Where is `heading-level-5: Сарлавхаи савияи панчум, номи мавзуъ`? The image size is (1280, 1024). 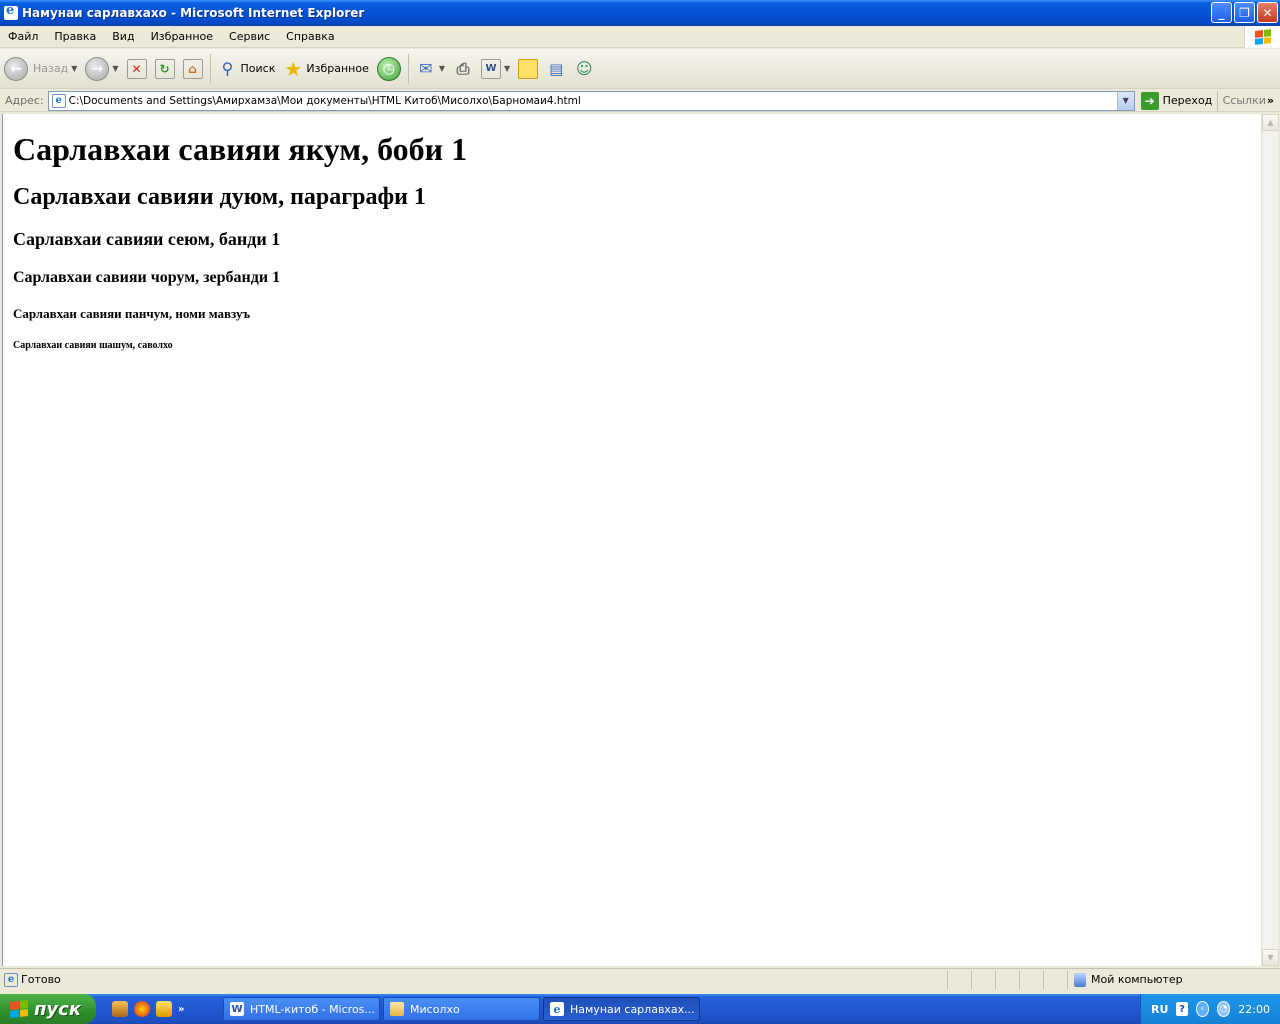 heading-level-5: Сарлавхаи савияи панчум, номи мавзуъ is located at coordinates (132, 313).